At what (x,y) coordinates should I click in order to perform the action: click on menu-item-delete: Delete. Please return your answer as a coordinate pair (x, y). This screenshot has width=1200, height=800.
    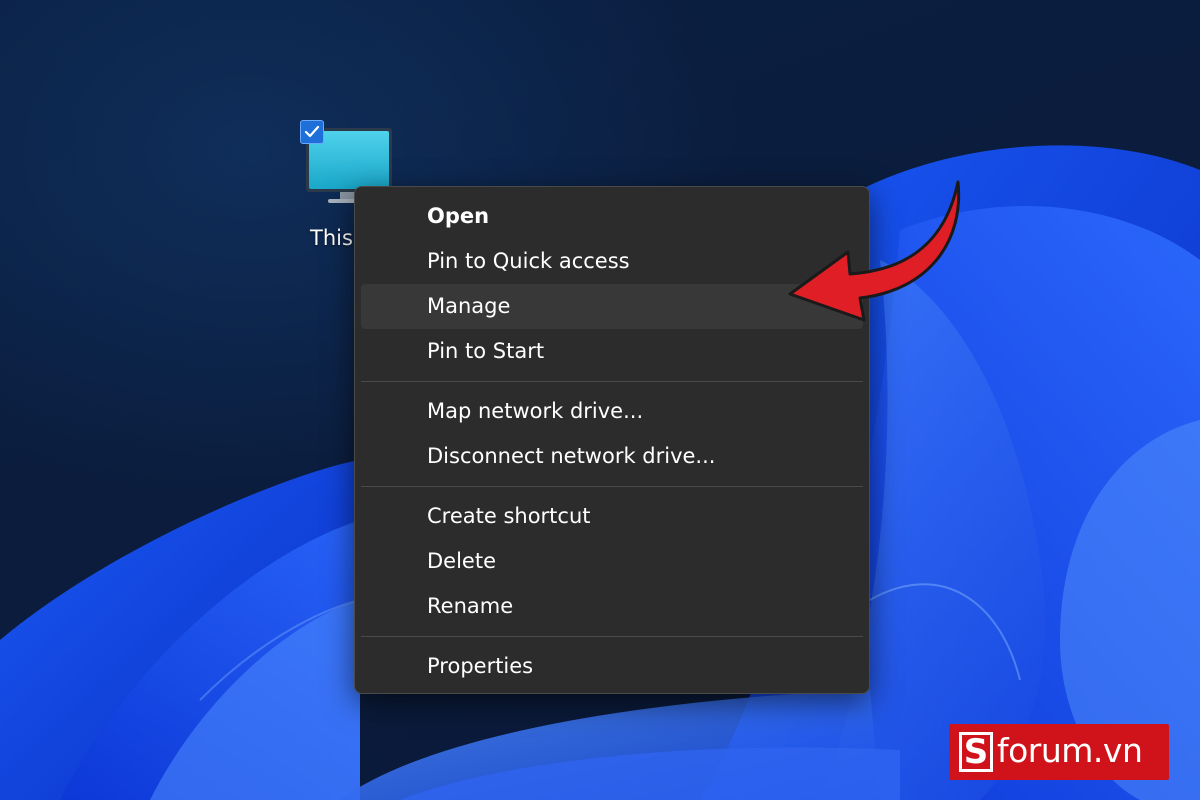
    Looking at the image, I should click on (612, 561).